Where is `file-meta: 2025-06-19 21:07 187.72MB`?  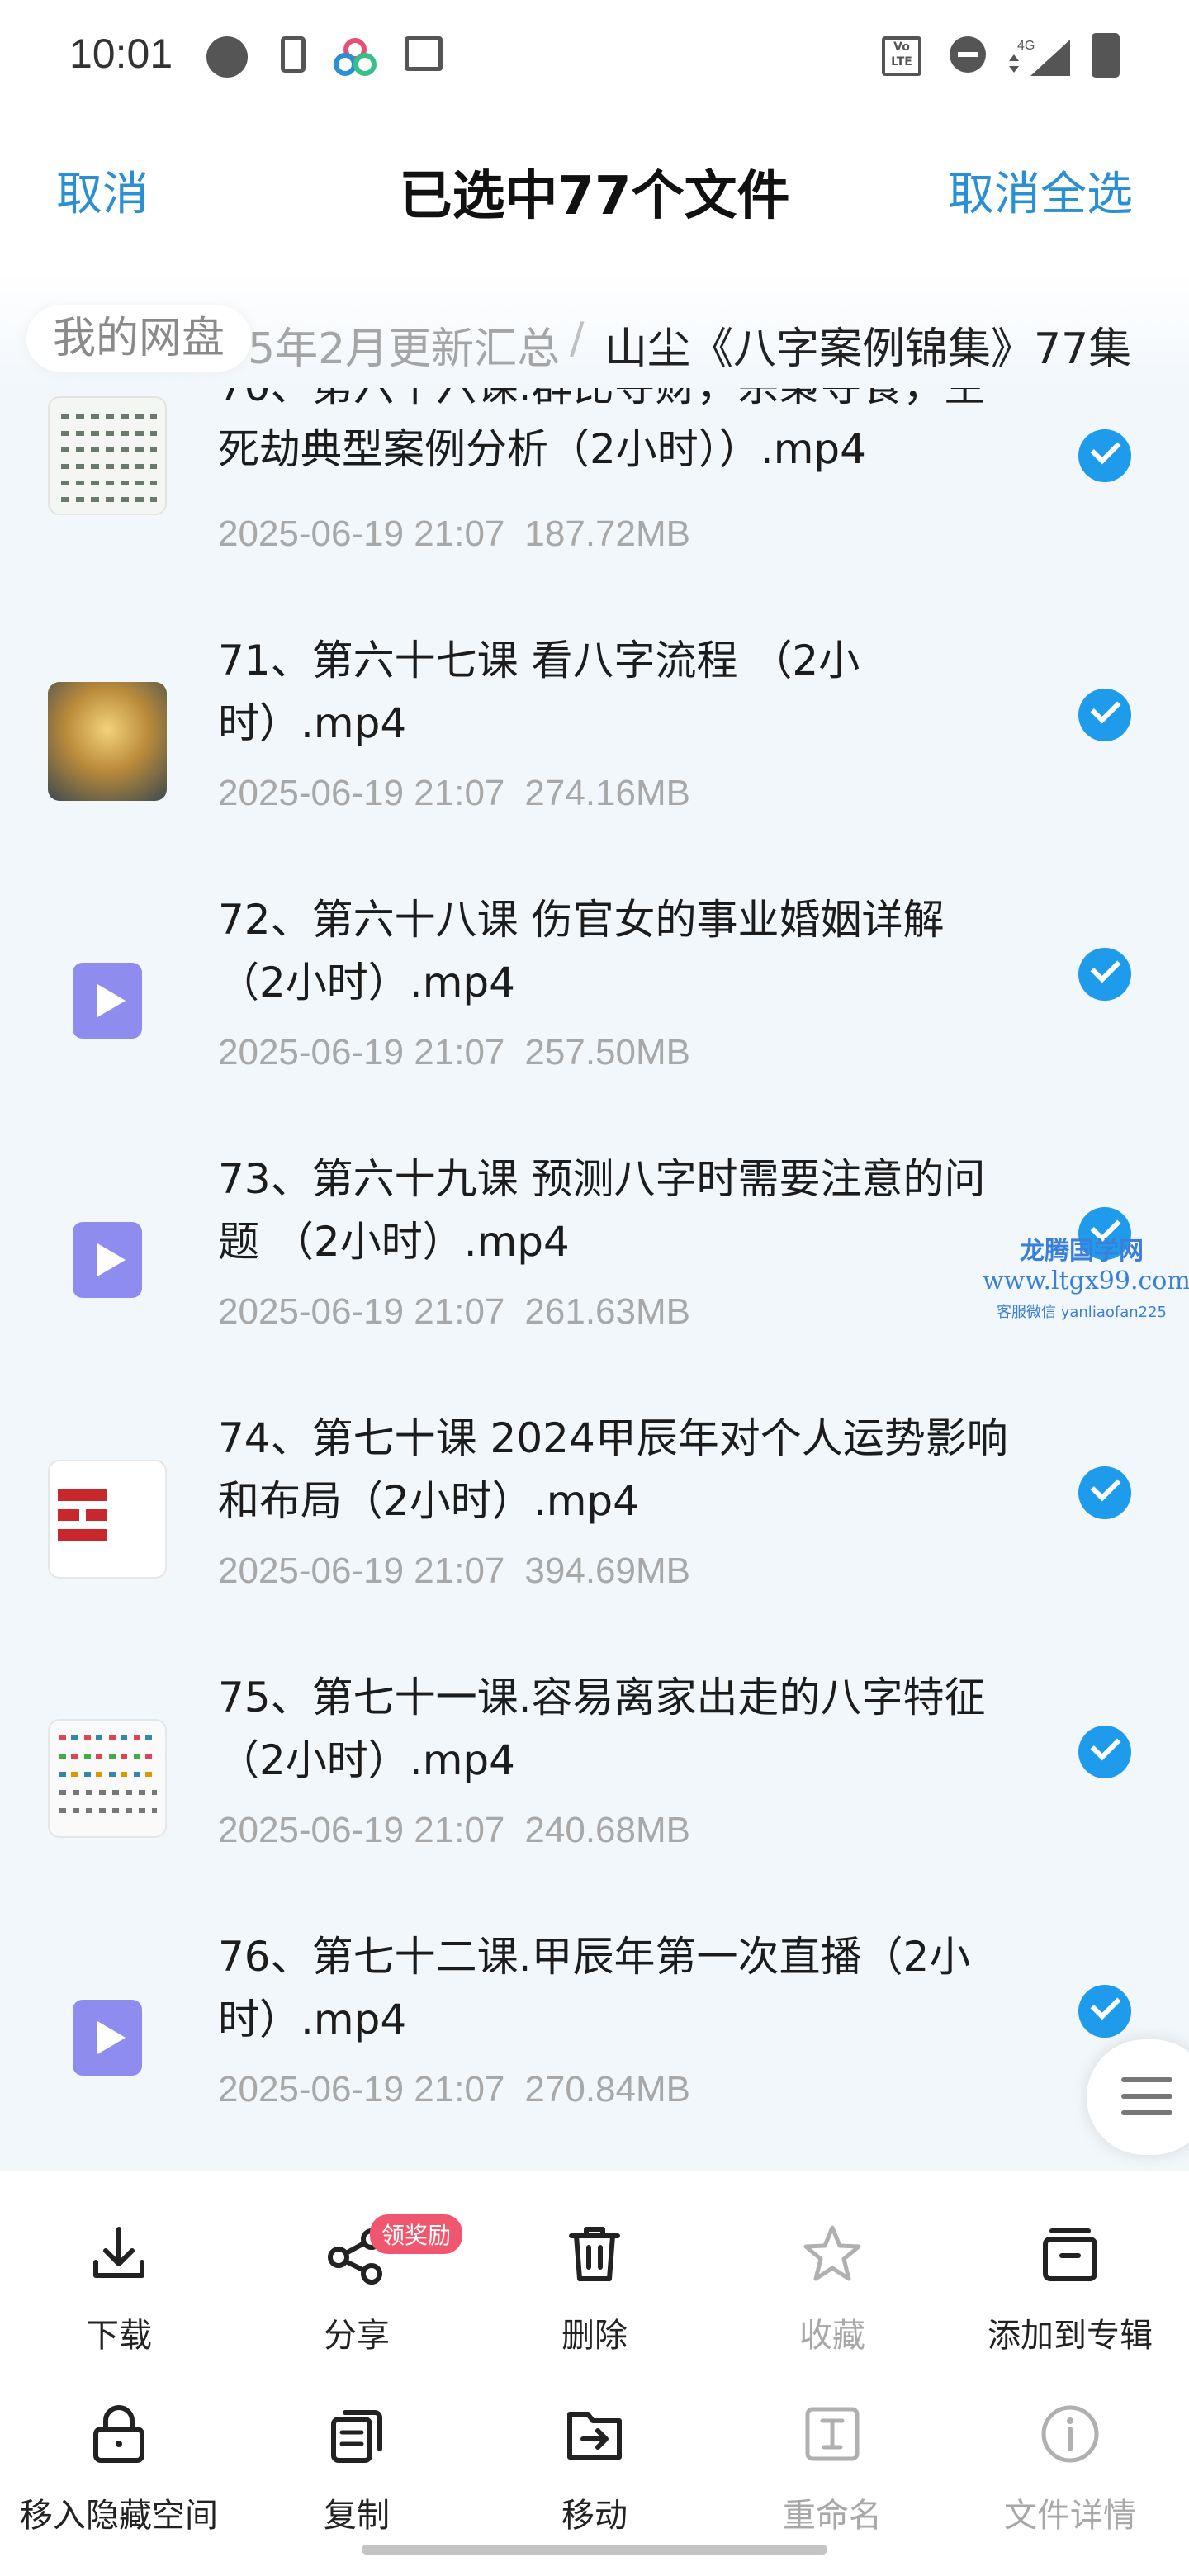
file-meta: 2025-06-19 21:07 187.72MB is located at coordinates (454, 534).